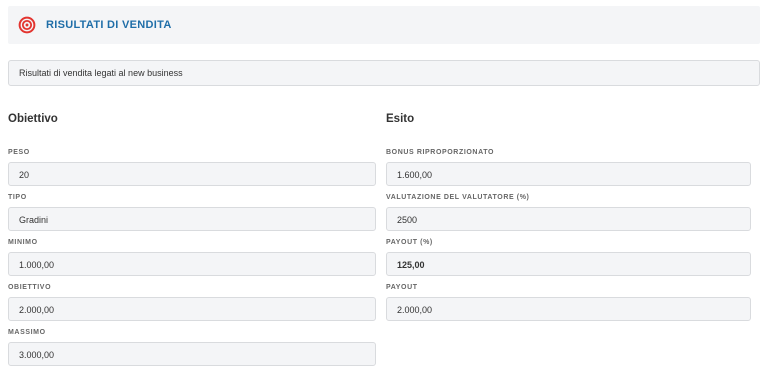  I want to click on result-title: Esito, so click(400, 119).